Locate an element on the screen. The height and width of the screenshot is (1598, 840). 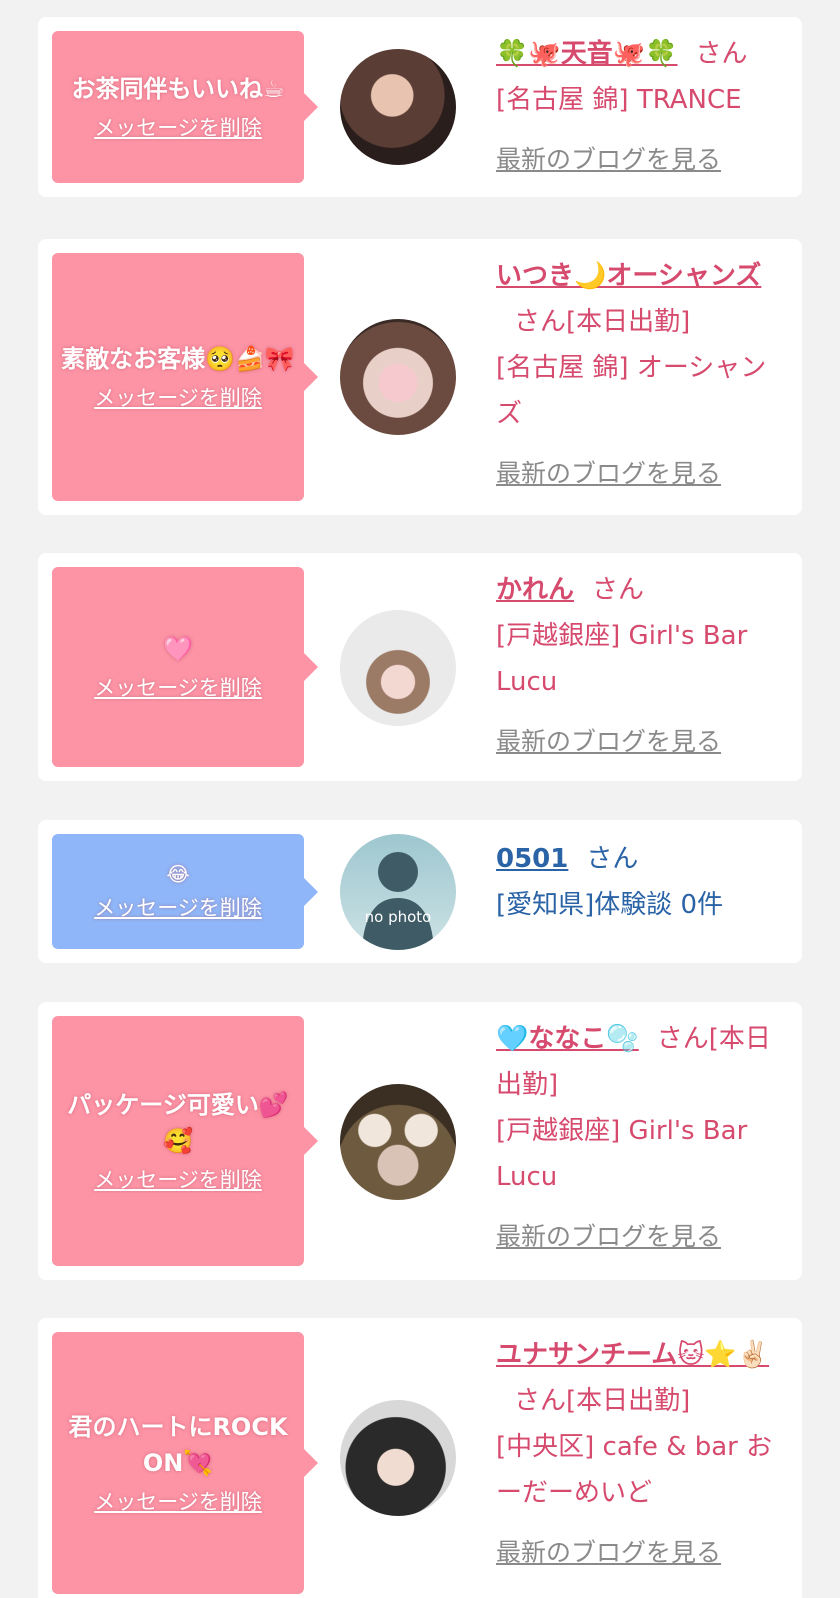
cast-name-link: 🍀🐙天音🐙🍀 is located at coordinates (587, 54).